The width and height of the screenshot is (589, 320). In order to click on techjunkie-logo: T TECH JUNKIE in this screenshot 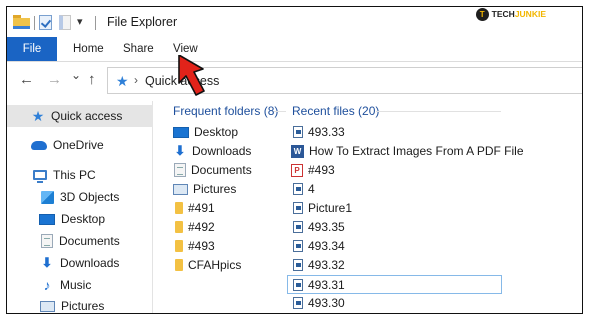, I will do `click(510, 14)`.